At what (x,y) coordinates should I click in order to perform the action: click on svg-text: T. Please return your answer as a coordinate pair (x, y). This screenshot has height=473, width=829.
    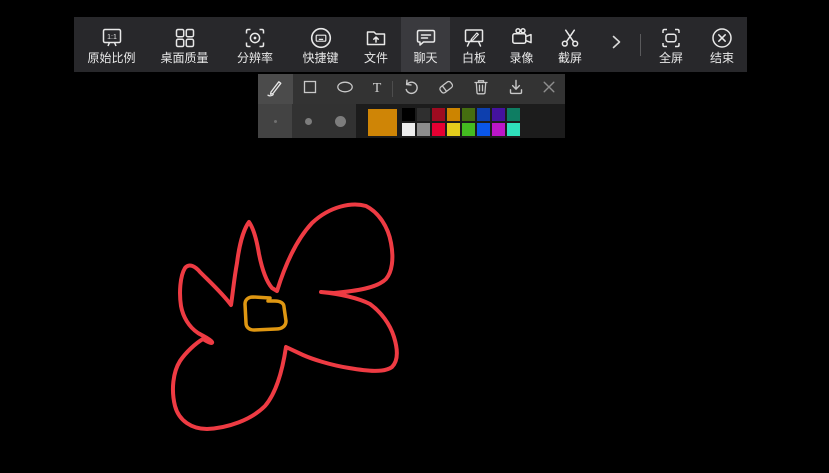
    Looking at the image, I should click on (376, 88).